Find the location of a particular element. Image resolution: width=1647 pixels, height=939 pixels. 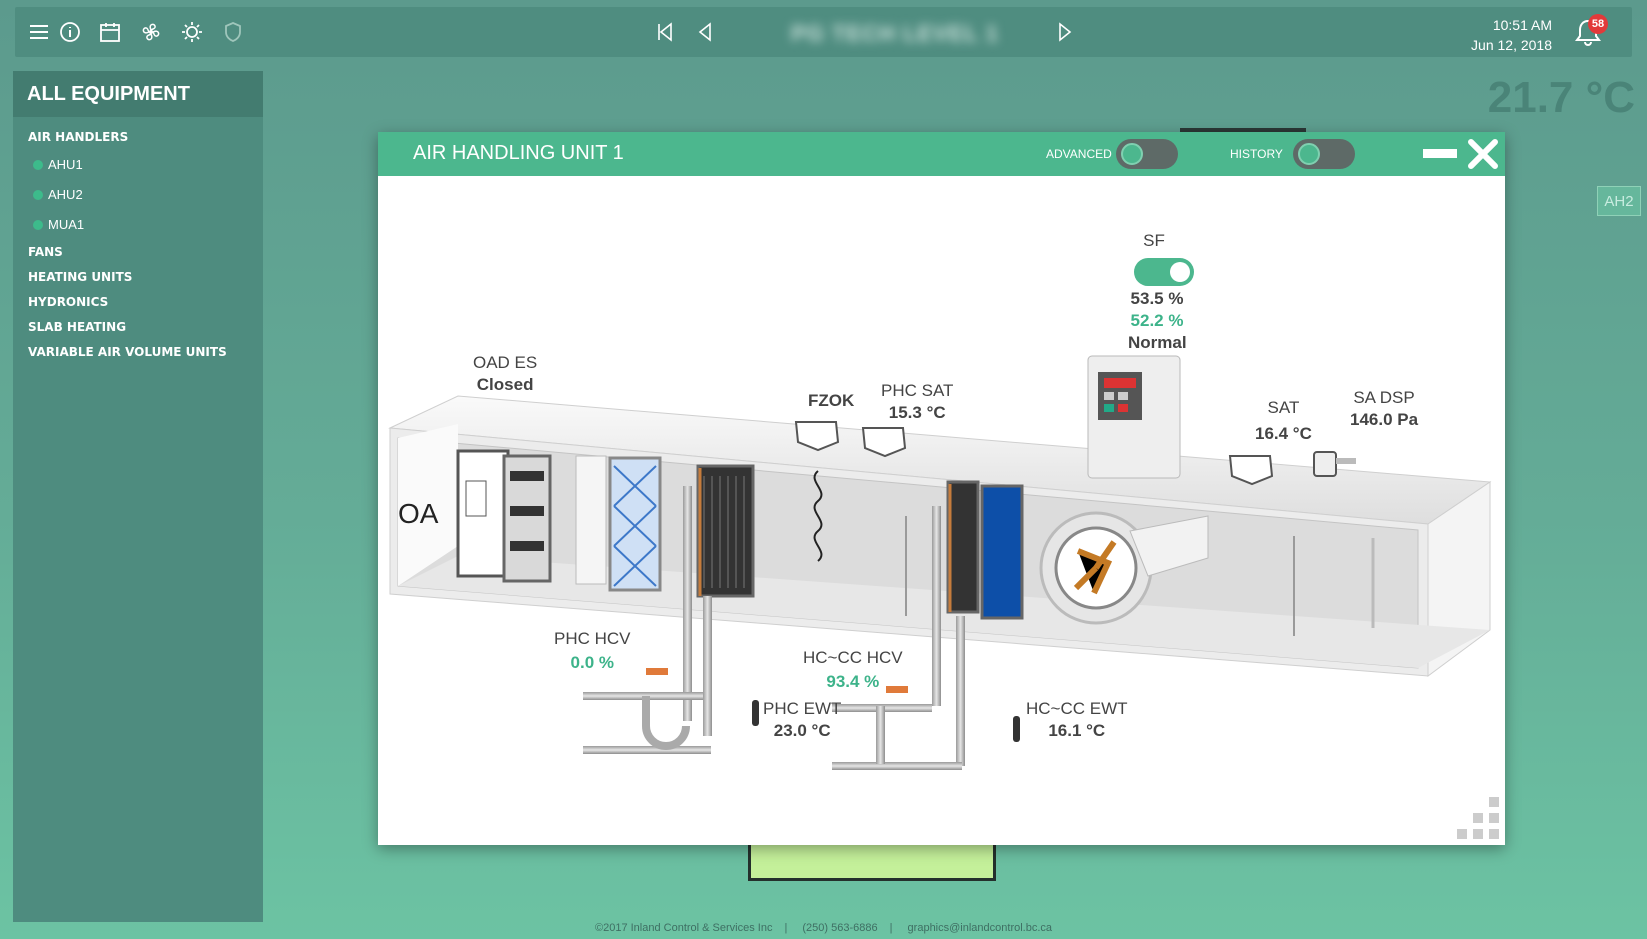

clock-date: Jun 12, 2018 is located at coordinates (1511, 45).